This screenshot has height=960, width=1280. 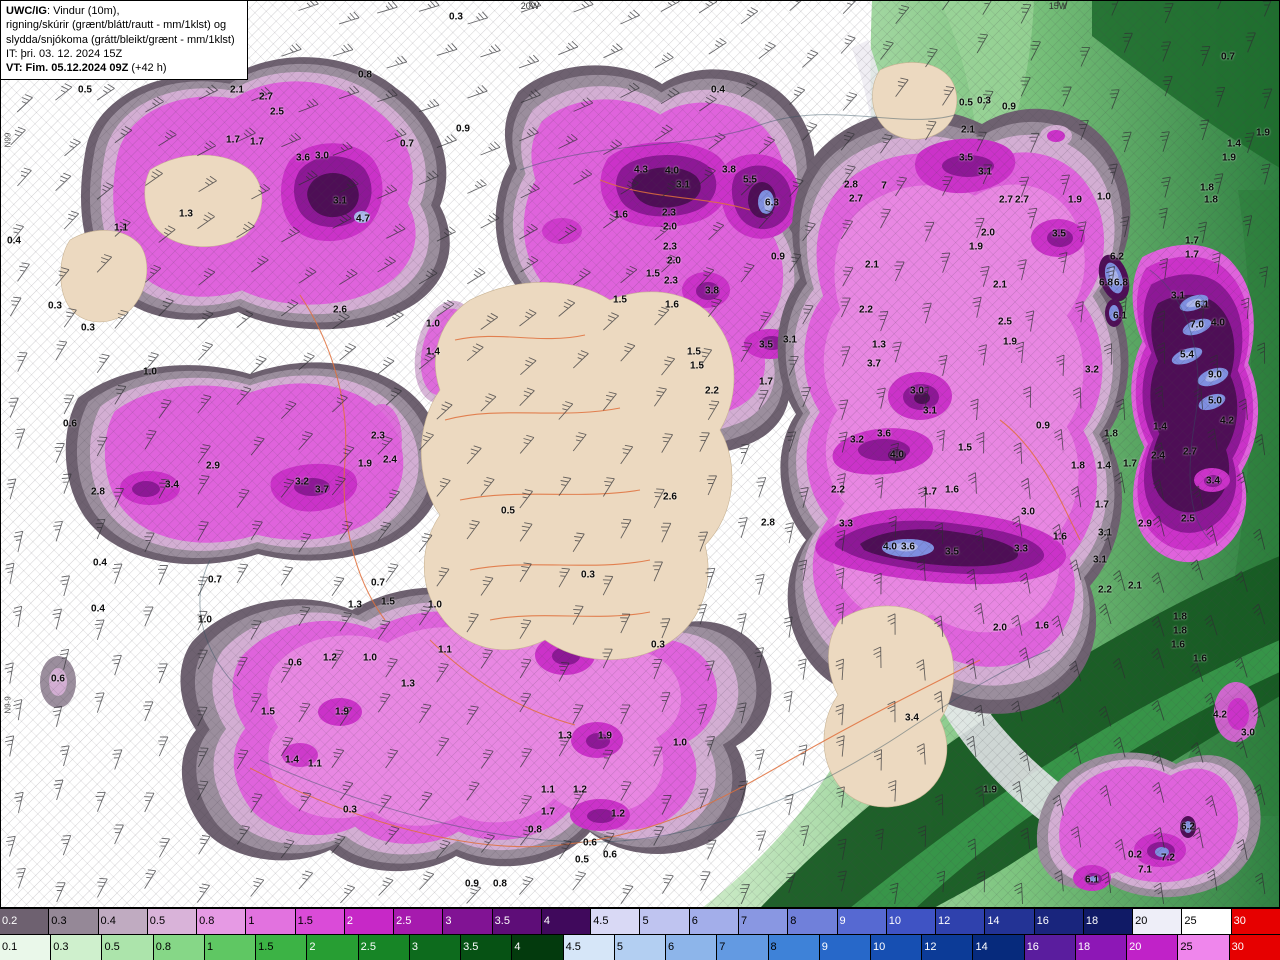 What do you see at coordinates (407, 144) in the screenshot?
I see `precip-value-label: 0.7` at bounding box center [407, 144].